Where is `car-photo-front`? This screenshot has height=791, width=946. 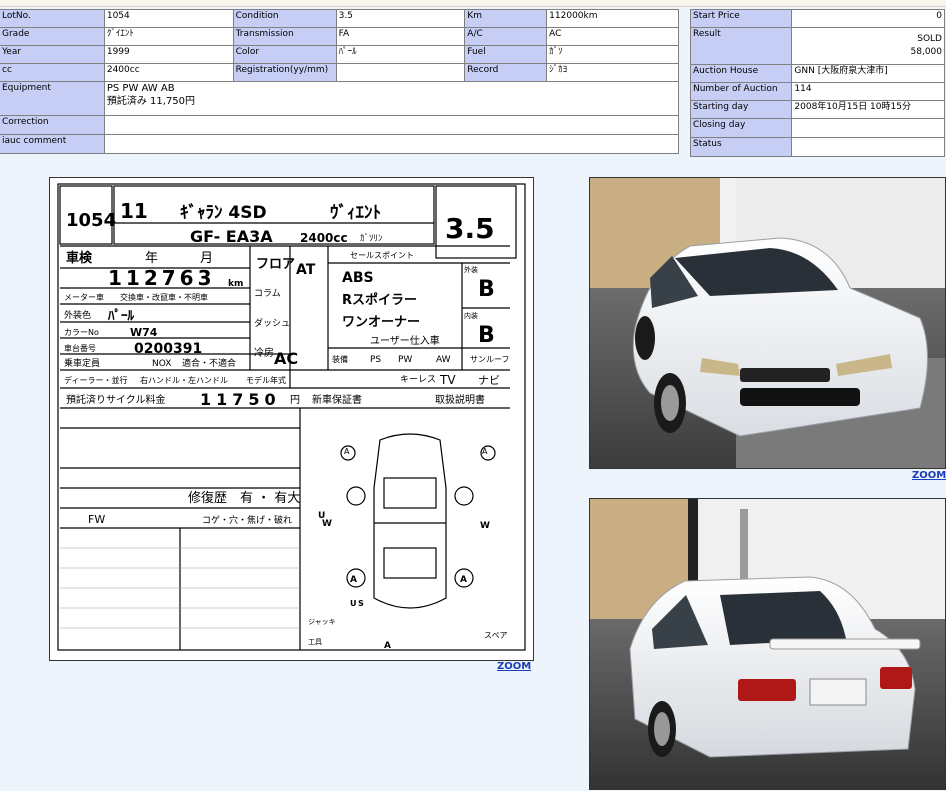
car-photo-front is located at coordinates (767, 323).